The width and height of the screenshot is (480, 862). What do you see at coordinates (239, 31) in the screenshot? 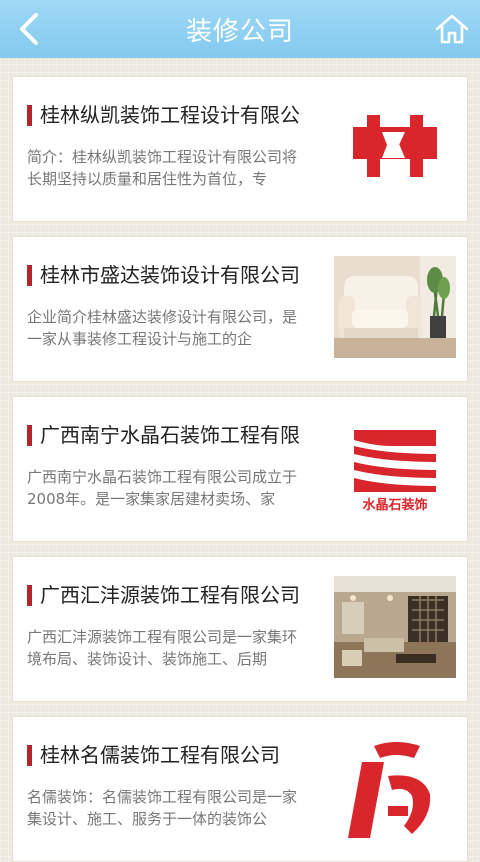
I see `page-title: 装修公司` at bounding box center [239, 31].